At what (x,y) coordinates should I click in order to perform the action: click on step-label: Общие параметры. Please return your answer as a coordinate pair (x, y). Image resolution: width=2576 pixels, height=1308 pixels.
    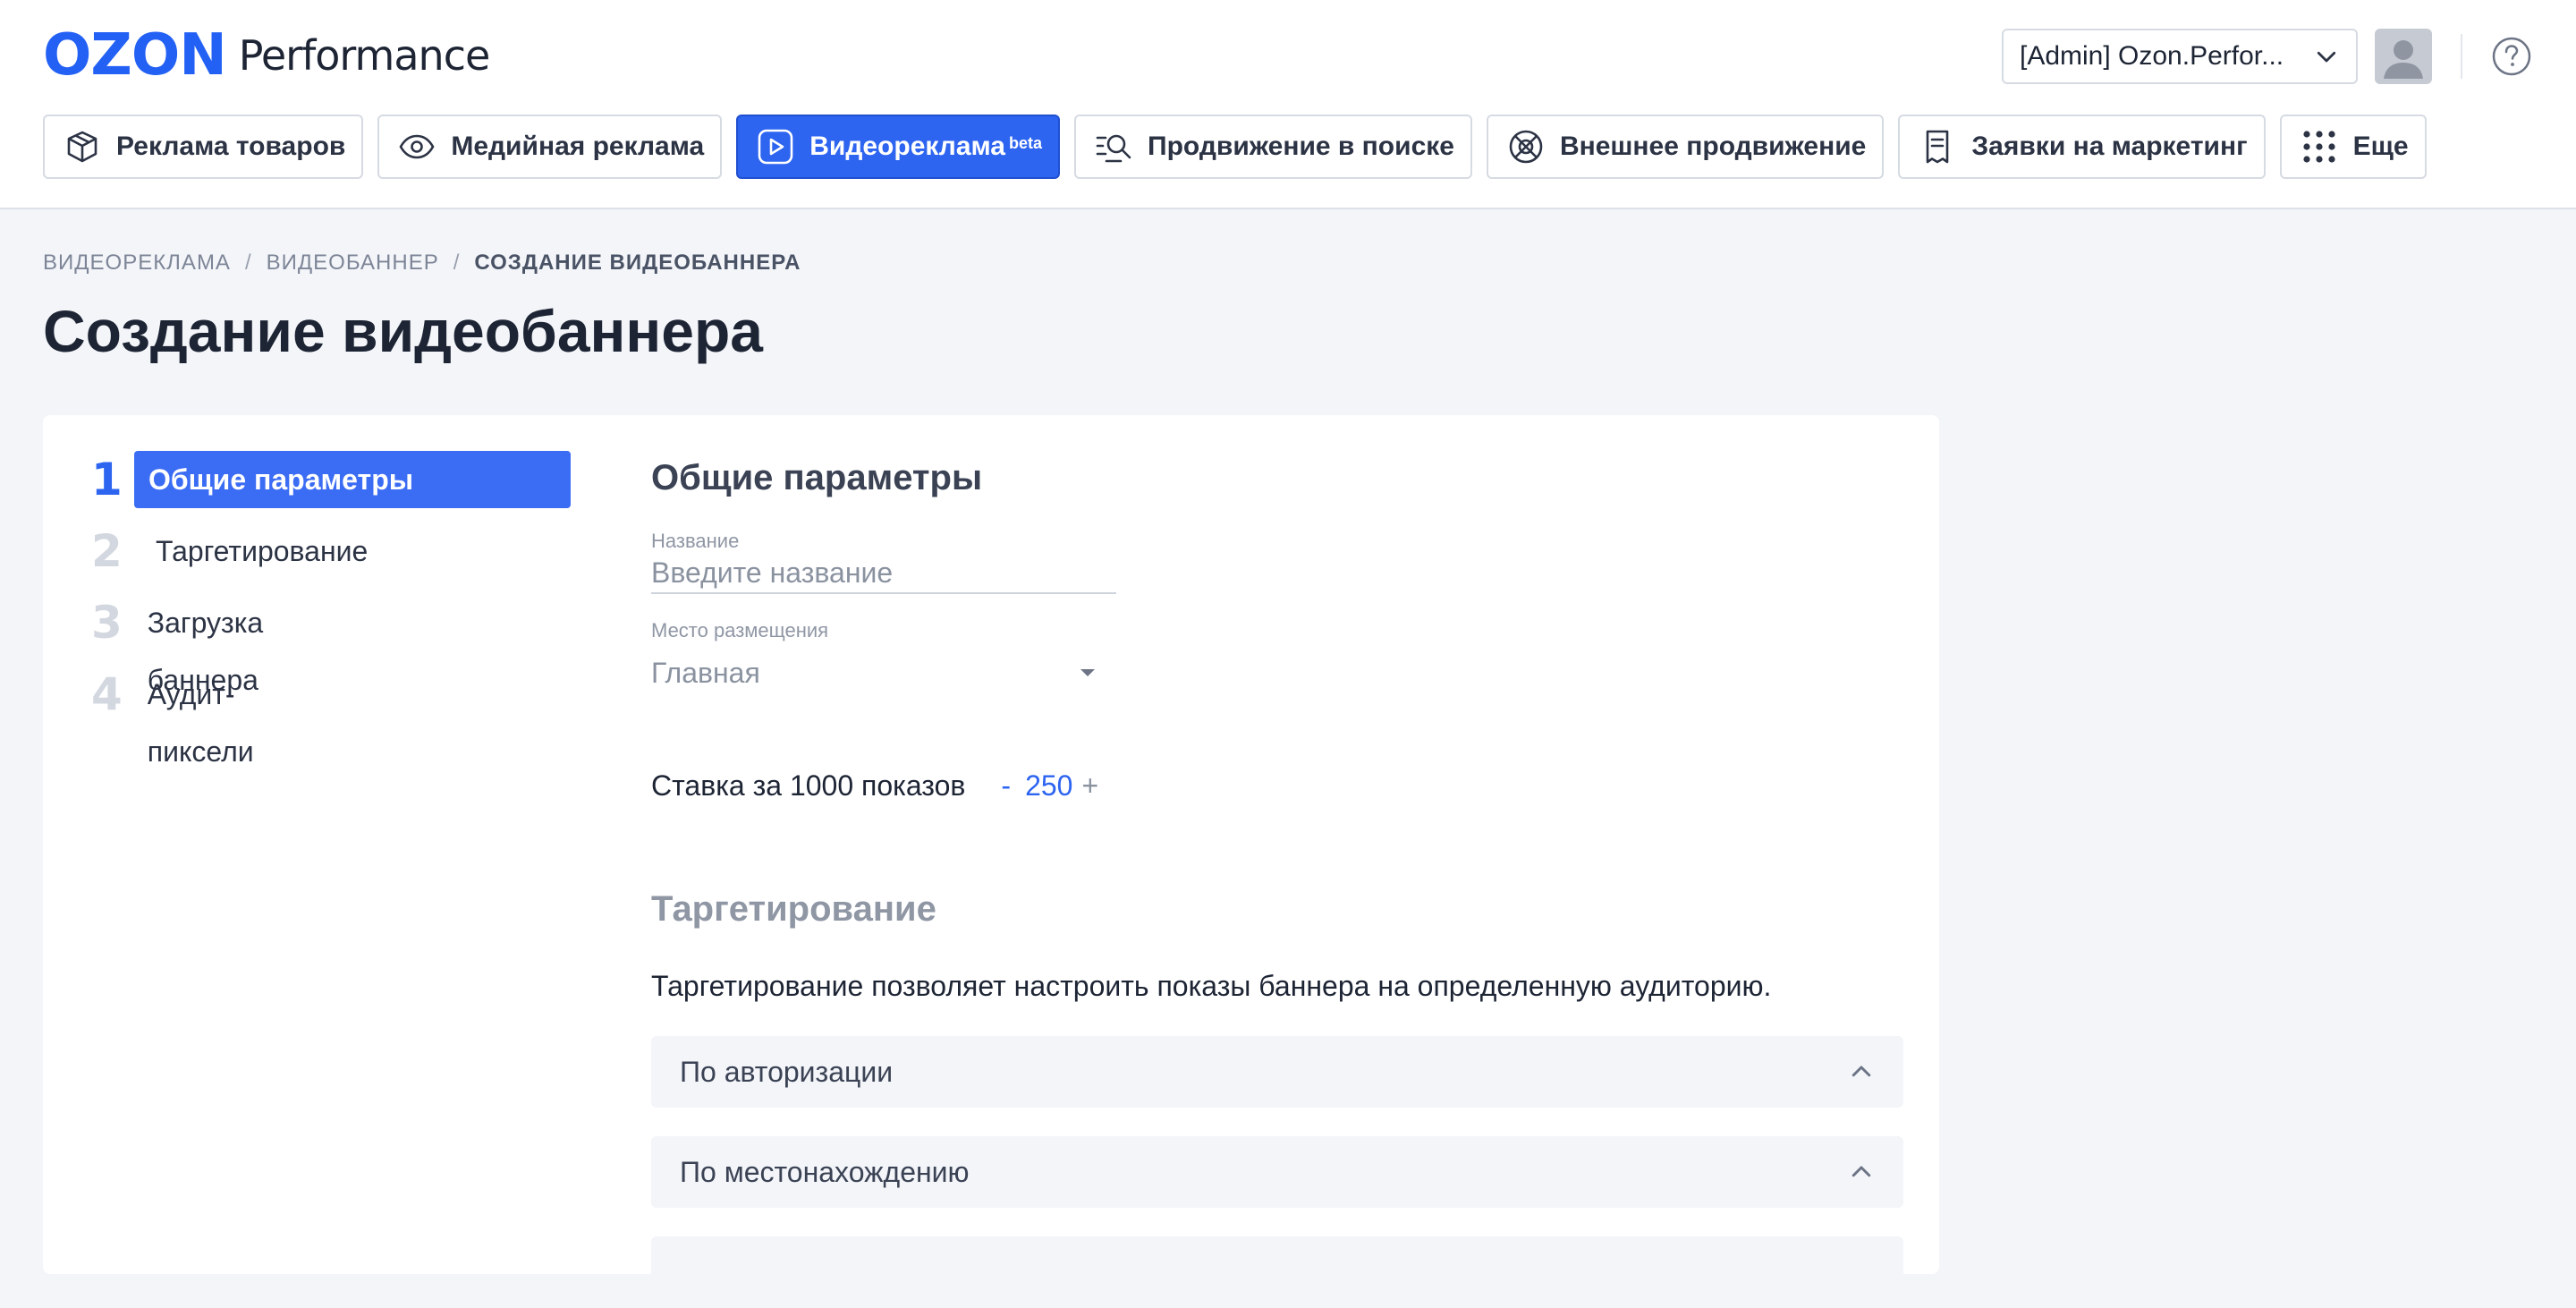
    Looking at the image, I should click on (352, 479).